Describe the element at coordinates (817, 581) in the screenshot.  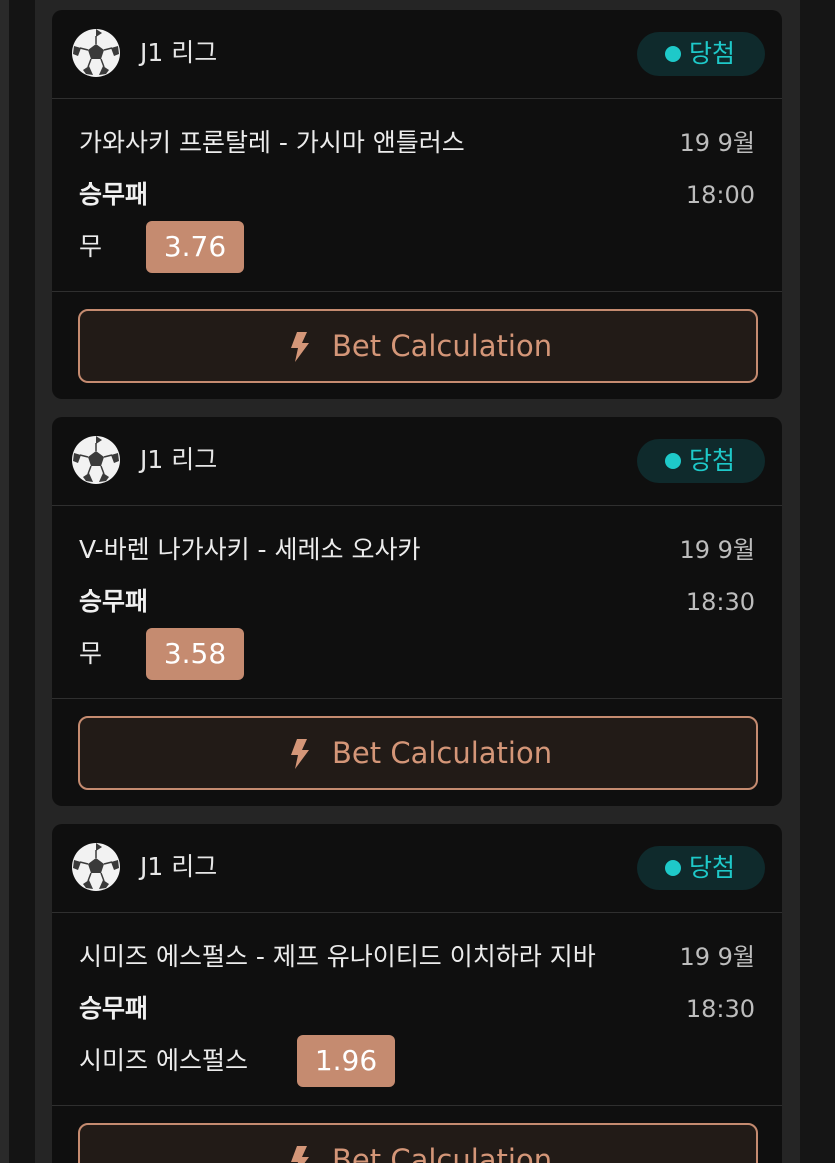
I see `right-edge` at that location.